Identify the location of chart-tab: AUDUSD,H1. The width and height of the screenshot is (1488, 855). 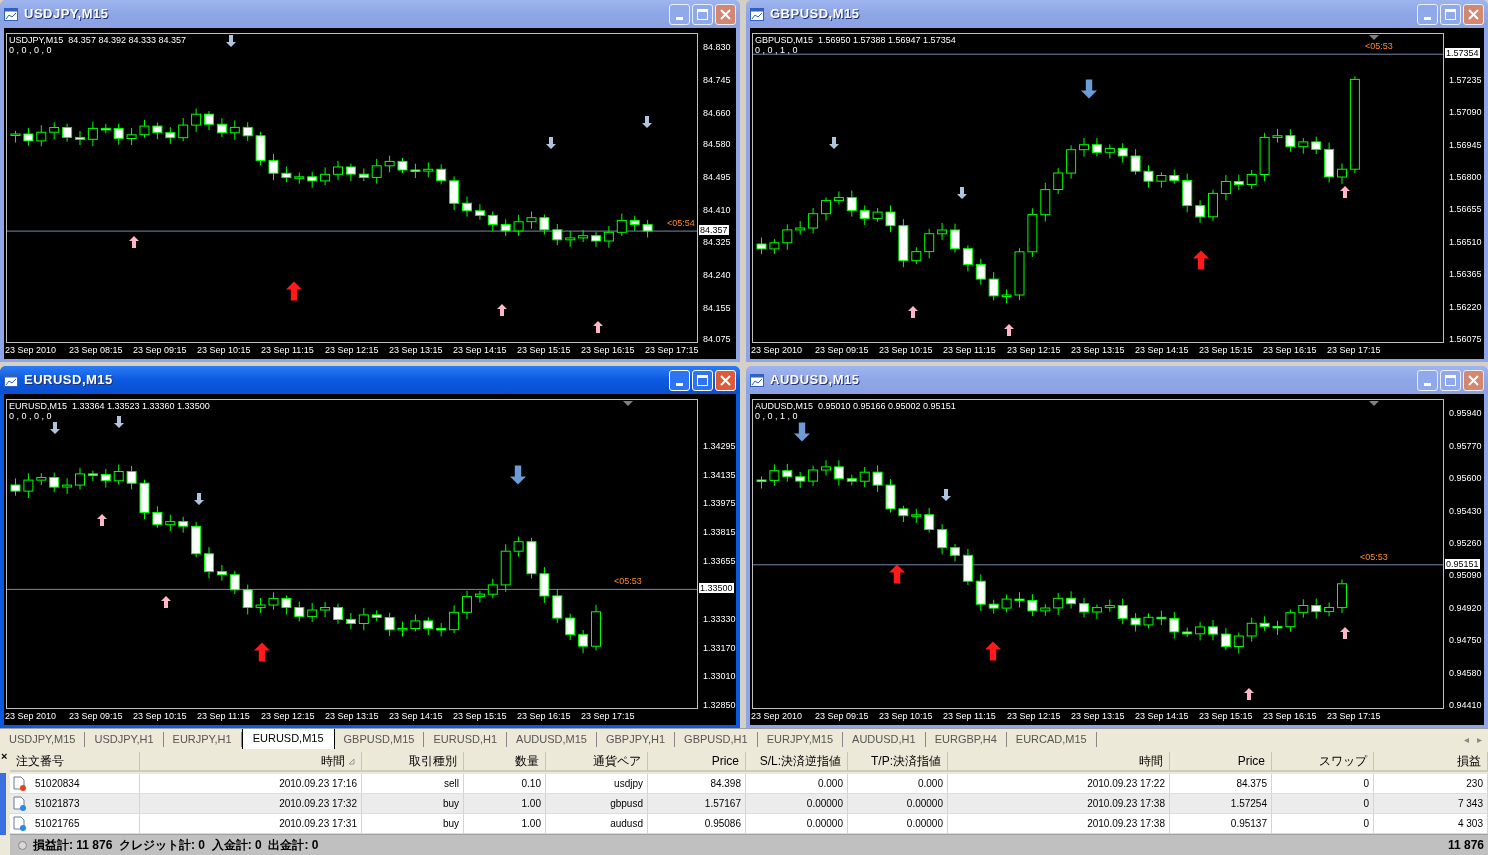
(884, 739).